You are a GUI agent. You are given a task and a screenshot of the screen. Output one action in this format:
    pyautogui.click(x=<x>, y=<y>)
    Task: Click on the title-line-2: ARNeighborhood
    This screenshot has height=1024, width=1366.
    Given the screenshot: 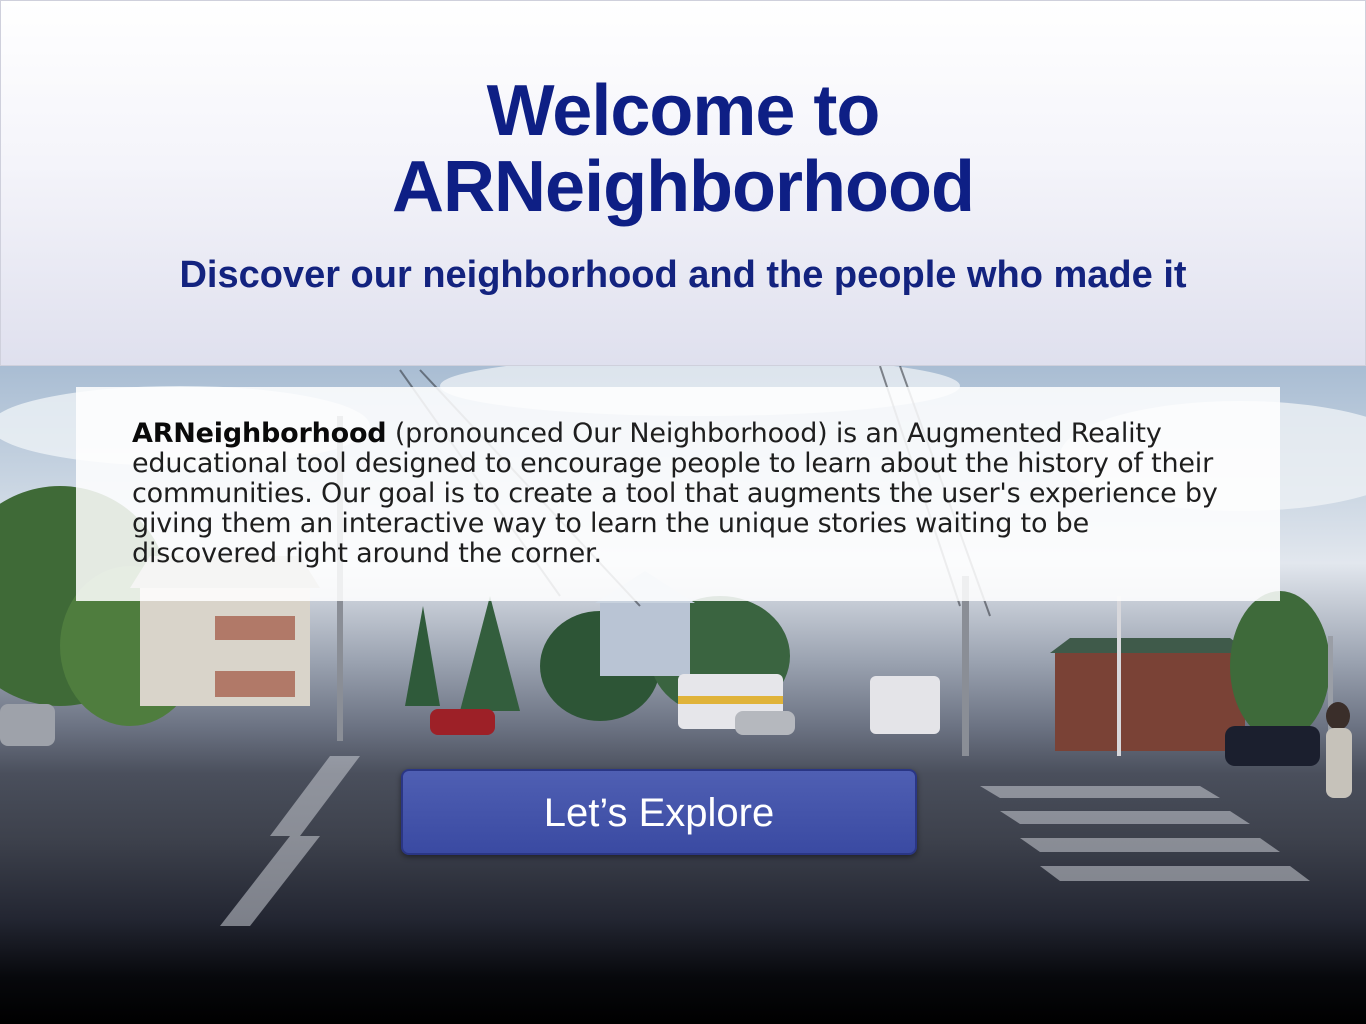 What is the action you would take?
    pyautogui.click(x=683, y=187)
    